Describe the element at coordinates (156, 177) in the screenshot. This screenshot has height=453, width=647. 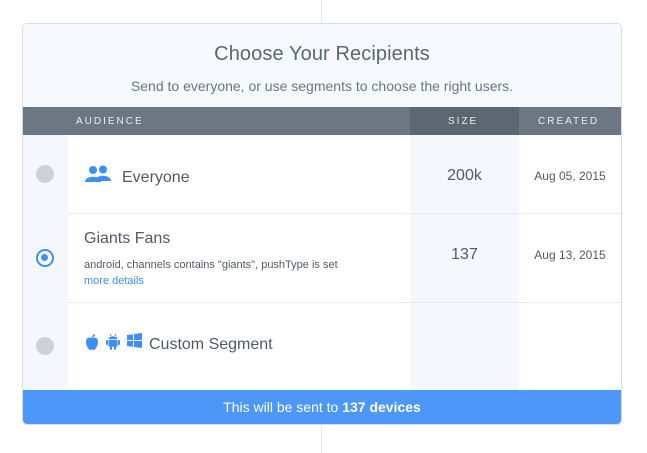
I see `audience-name: Everyone` at that location.